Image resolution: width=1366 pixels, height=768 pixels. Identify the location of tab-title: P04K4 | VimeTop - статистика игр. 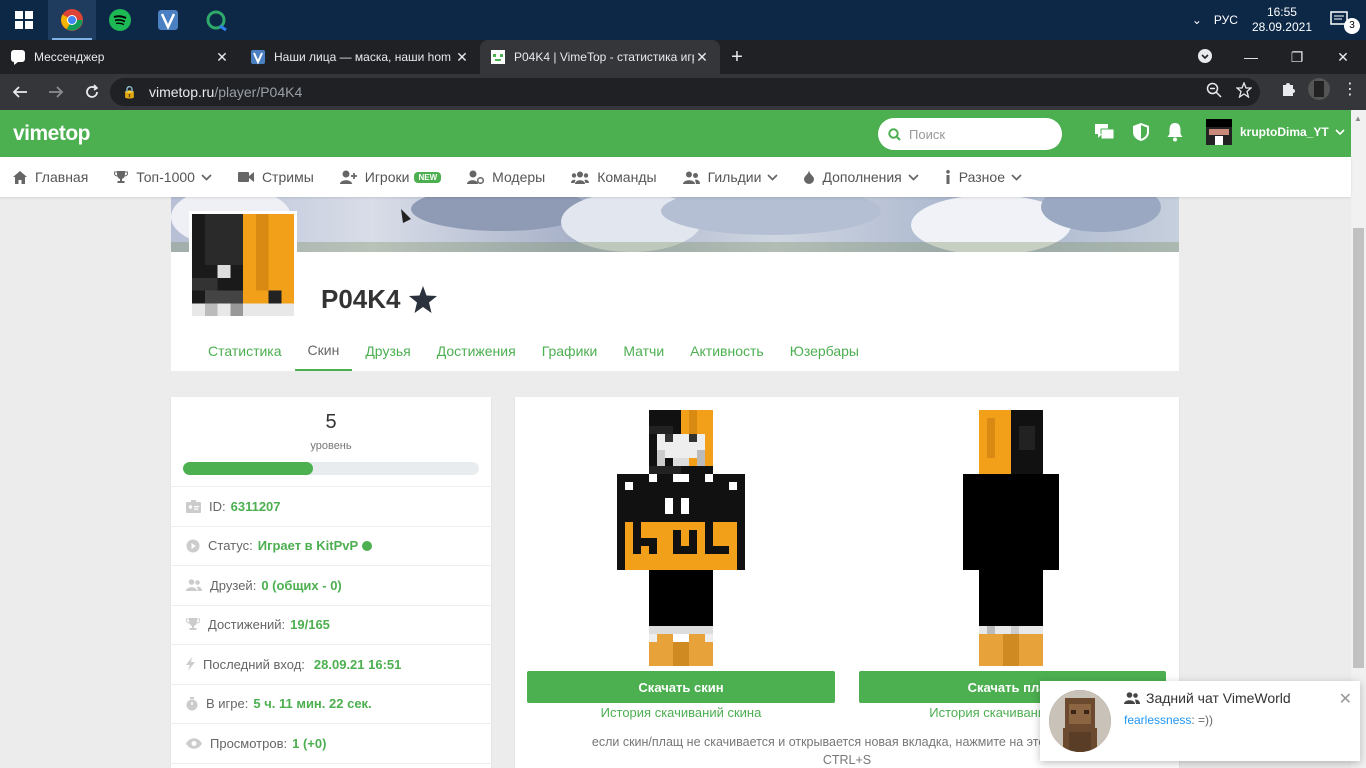
(604, 57).